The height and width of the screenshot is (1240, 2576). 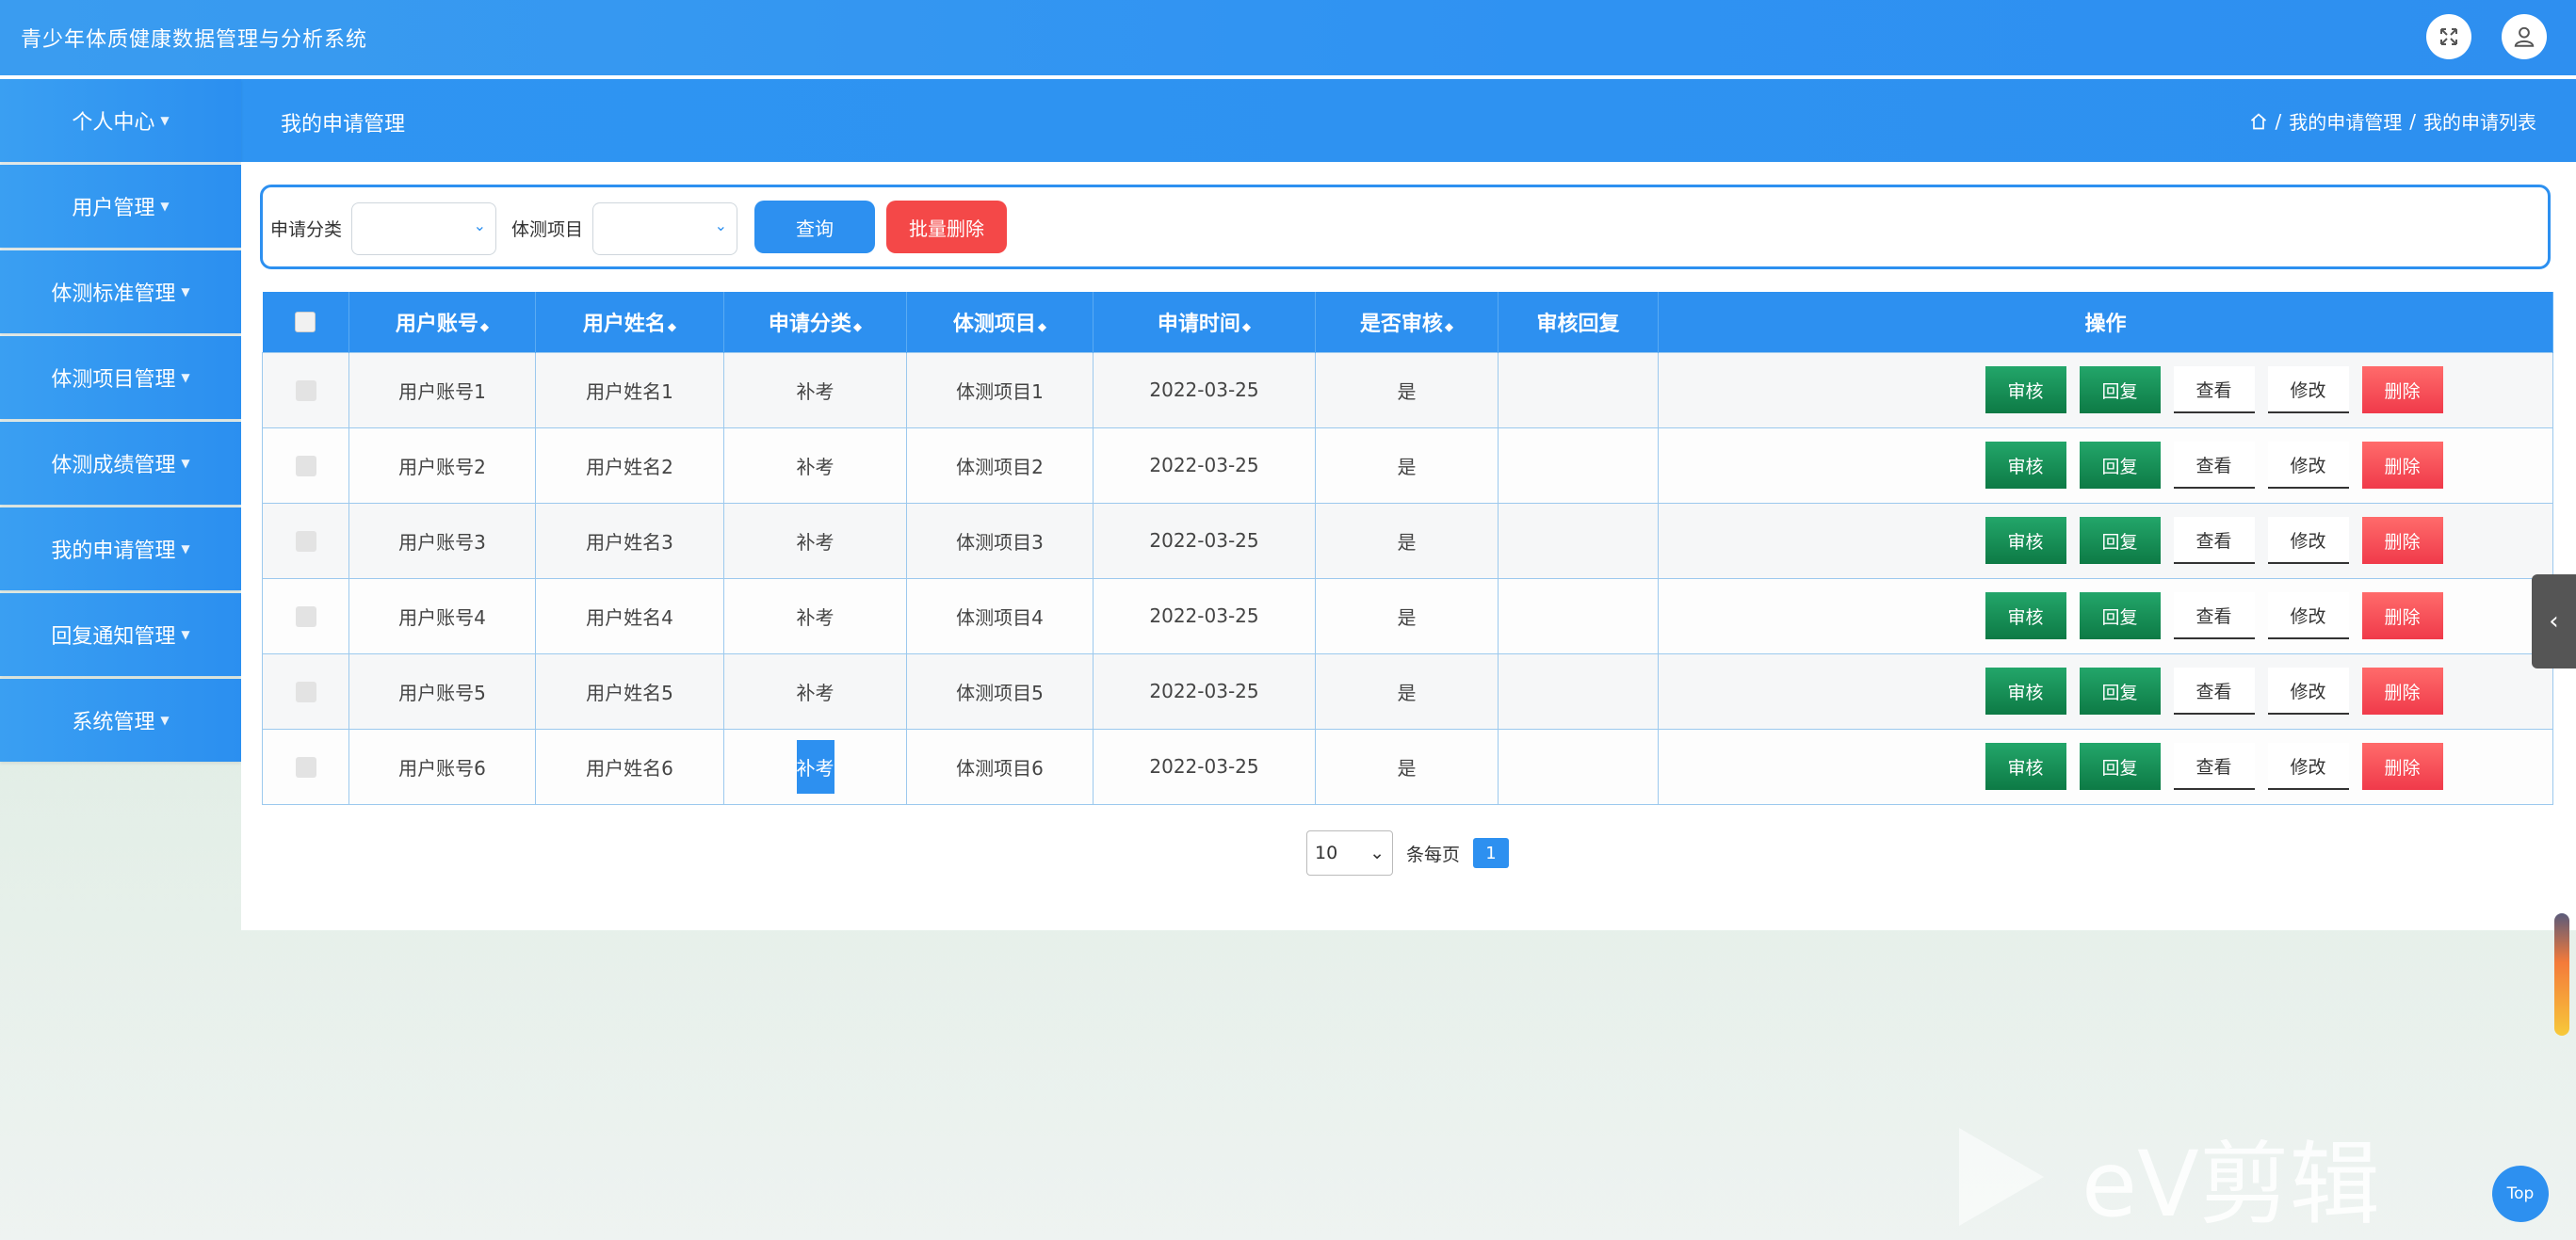 What do you see at coordinates (120, 377) in the screenshot?
I see `sidebar-item-projects: 体测项目管理 ▼` at bounding box center [120, 377].